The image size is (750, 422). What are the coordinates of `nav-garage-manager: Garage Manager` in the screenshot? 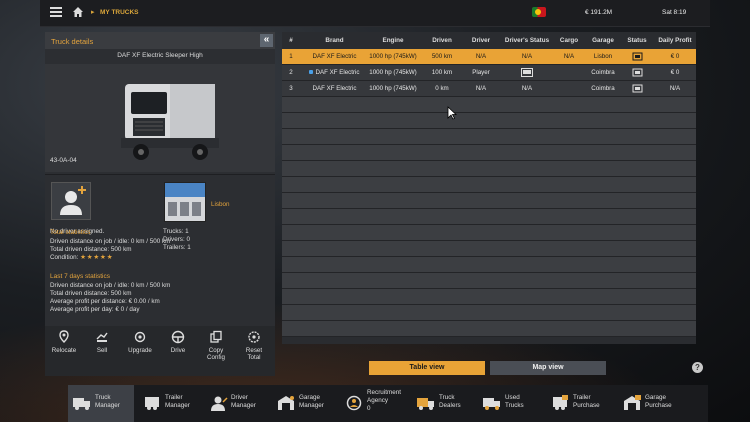 It's located at (305, 403).